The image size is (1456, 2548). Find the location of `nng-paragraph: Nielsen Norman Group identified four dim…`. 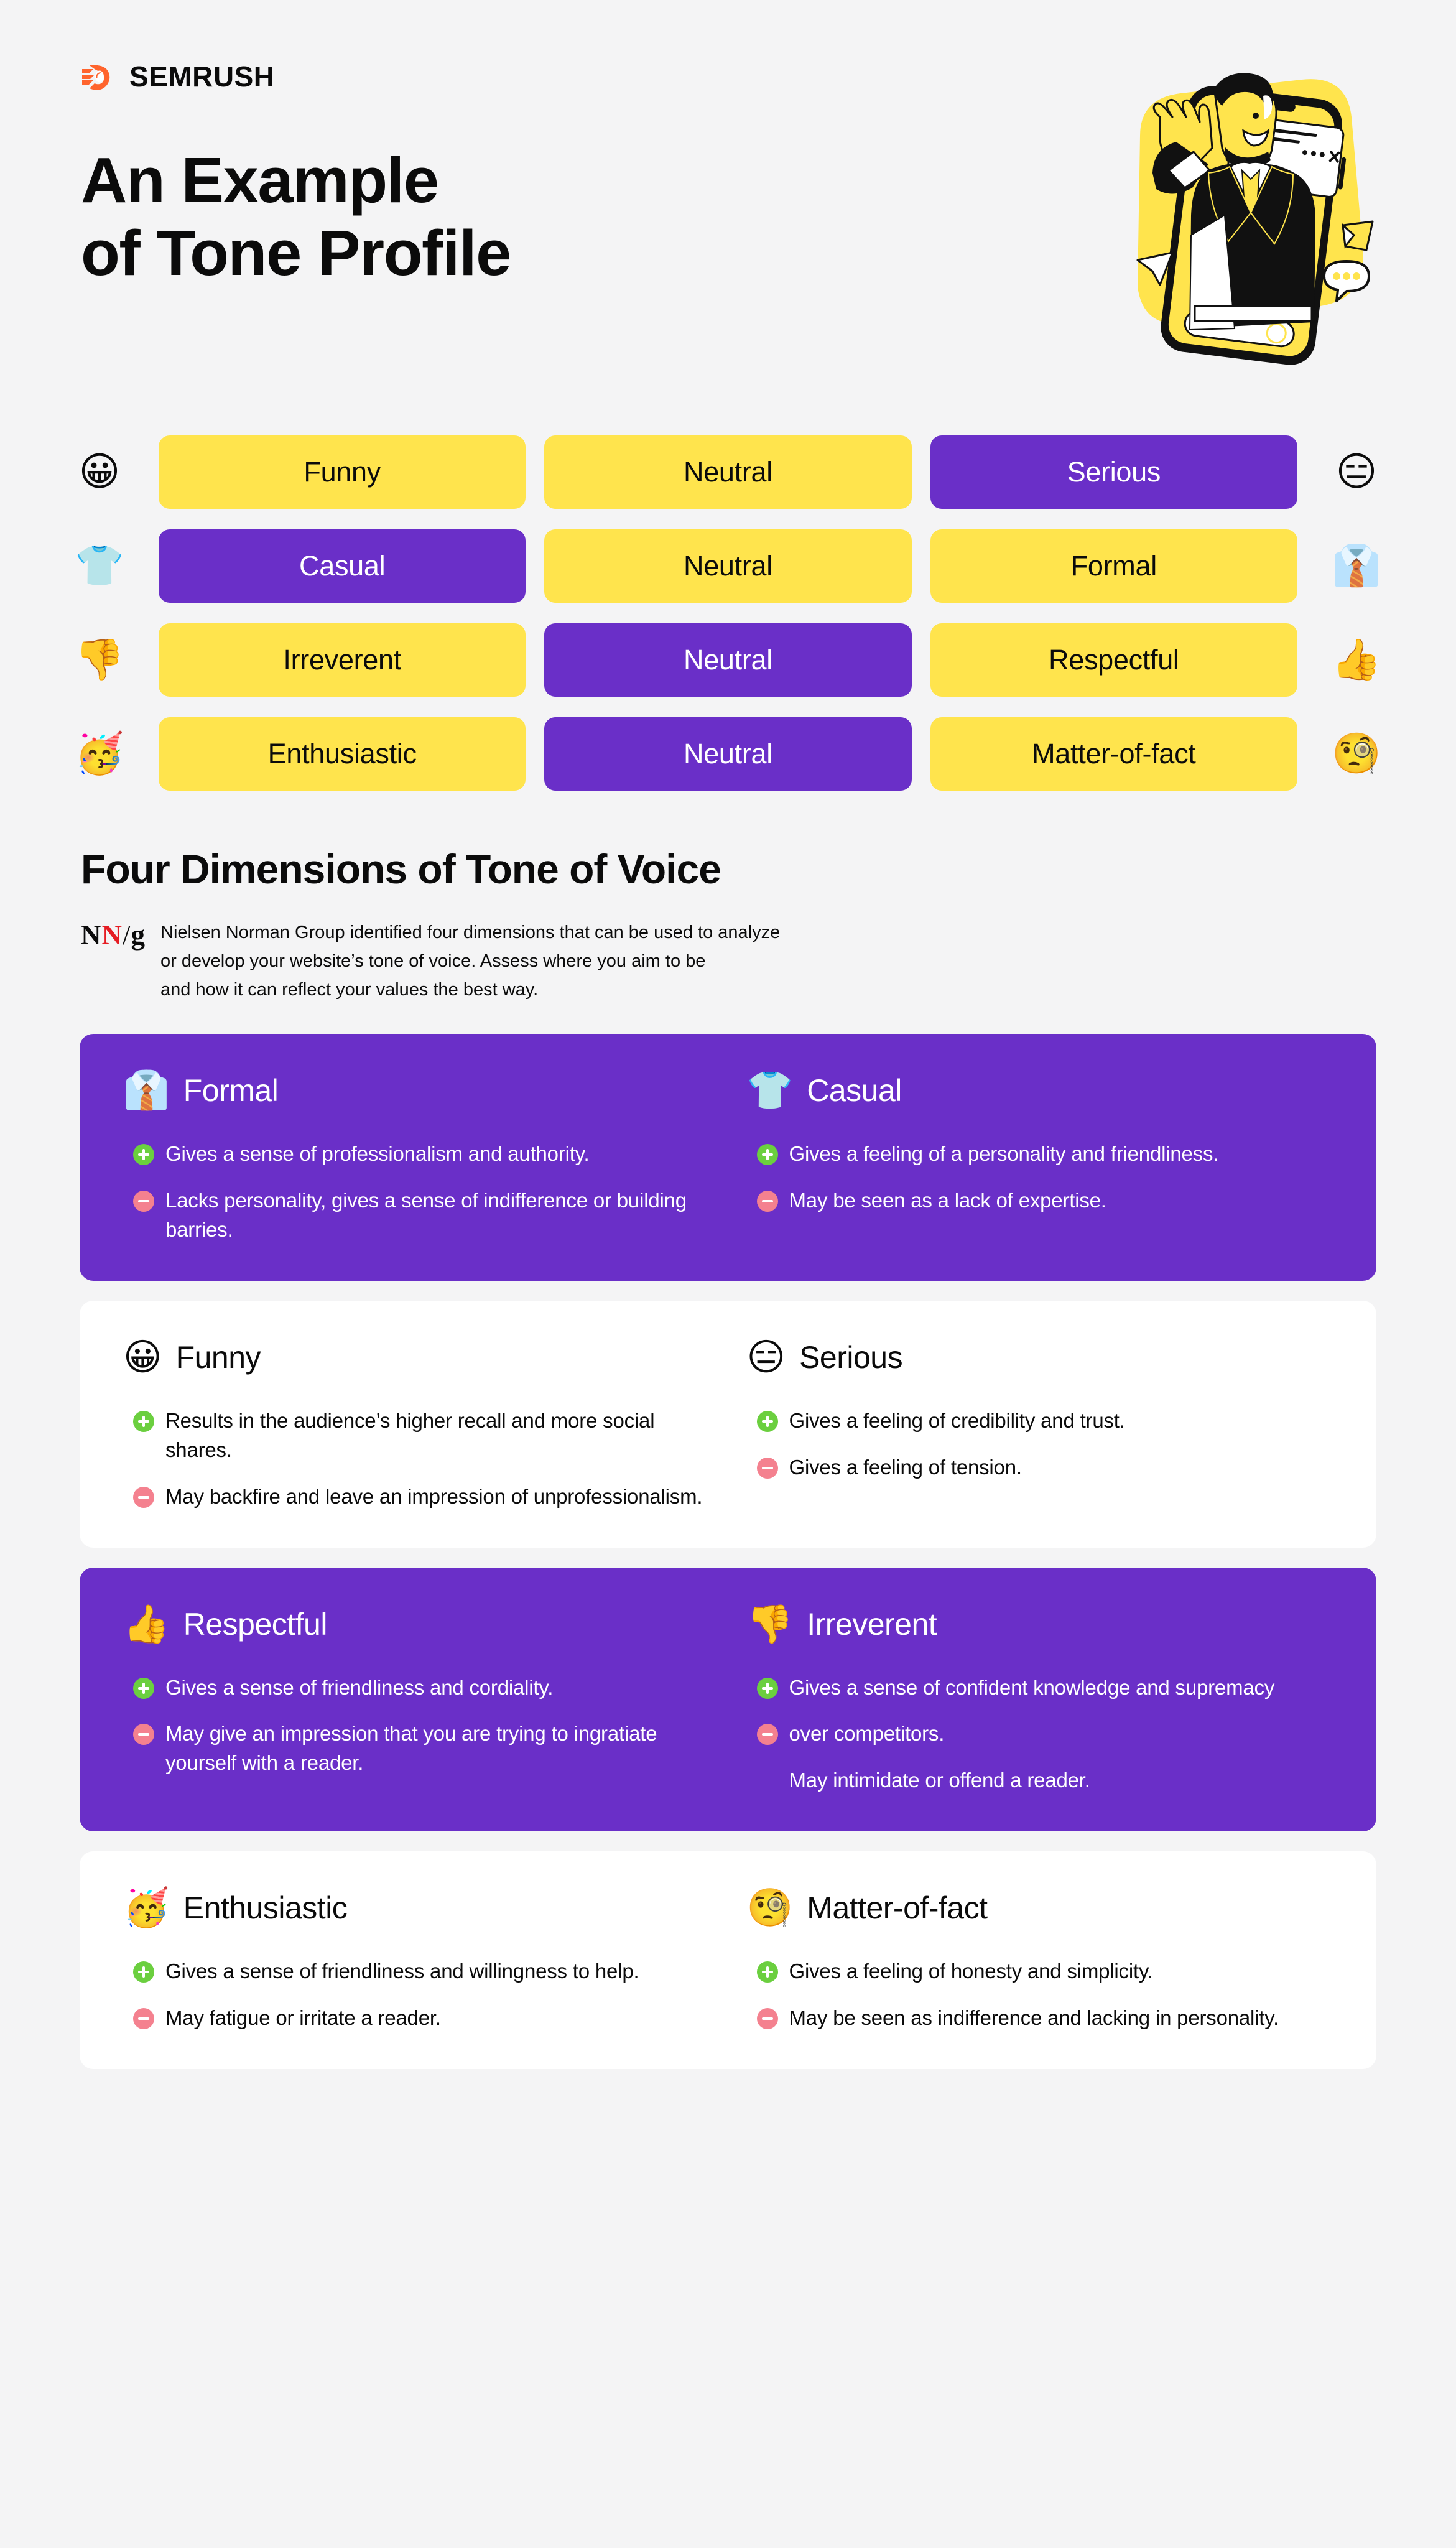

nng-paragraph: Nielsen Norman Group identified four dim… is located at coordinates (470, 961).